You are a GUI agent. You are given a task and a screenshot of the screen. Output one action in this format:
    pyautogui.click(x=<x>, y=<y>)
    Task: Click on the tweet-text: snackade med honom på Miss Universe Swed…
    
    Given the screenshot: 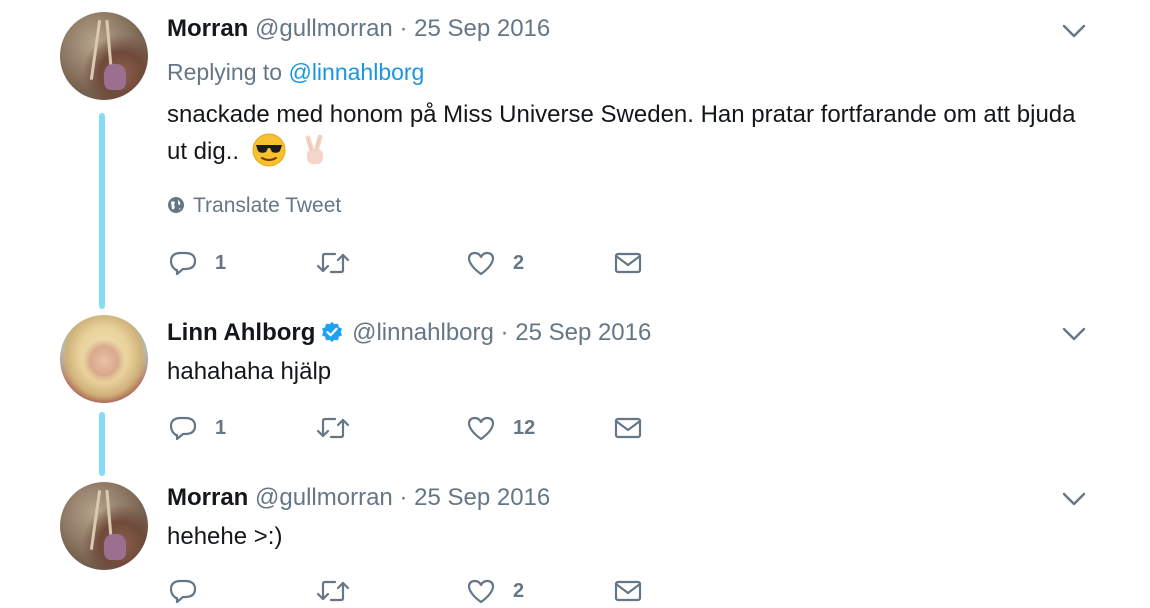 What is the action you would take?
    pyautogui.click(x=632, y=133)
    